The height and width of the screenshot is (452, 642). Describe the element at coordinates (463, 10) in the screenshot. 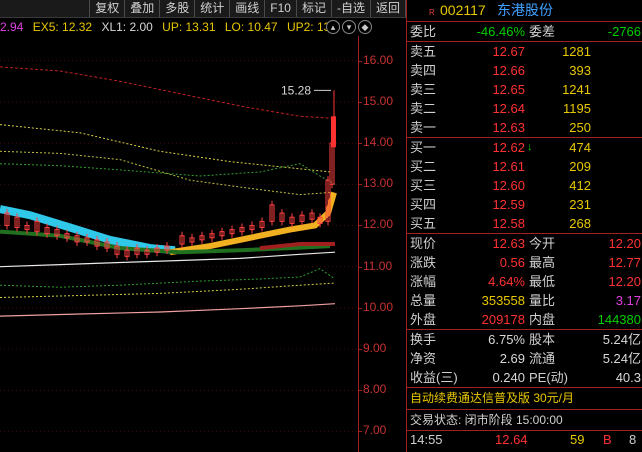

I see `stock-code: 002117` at that location.